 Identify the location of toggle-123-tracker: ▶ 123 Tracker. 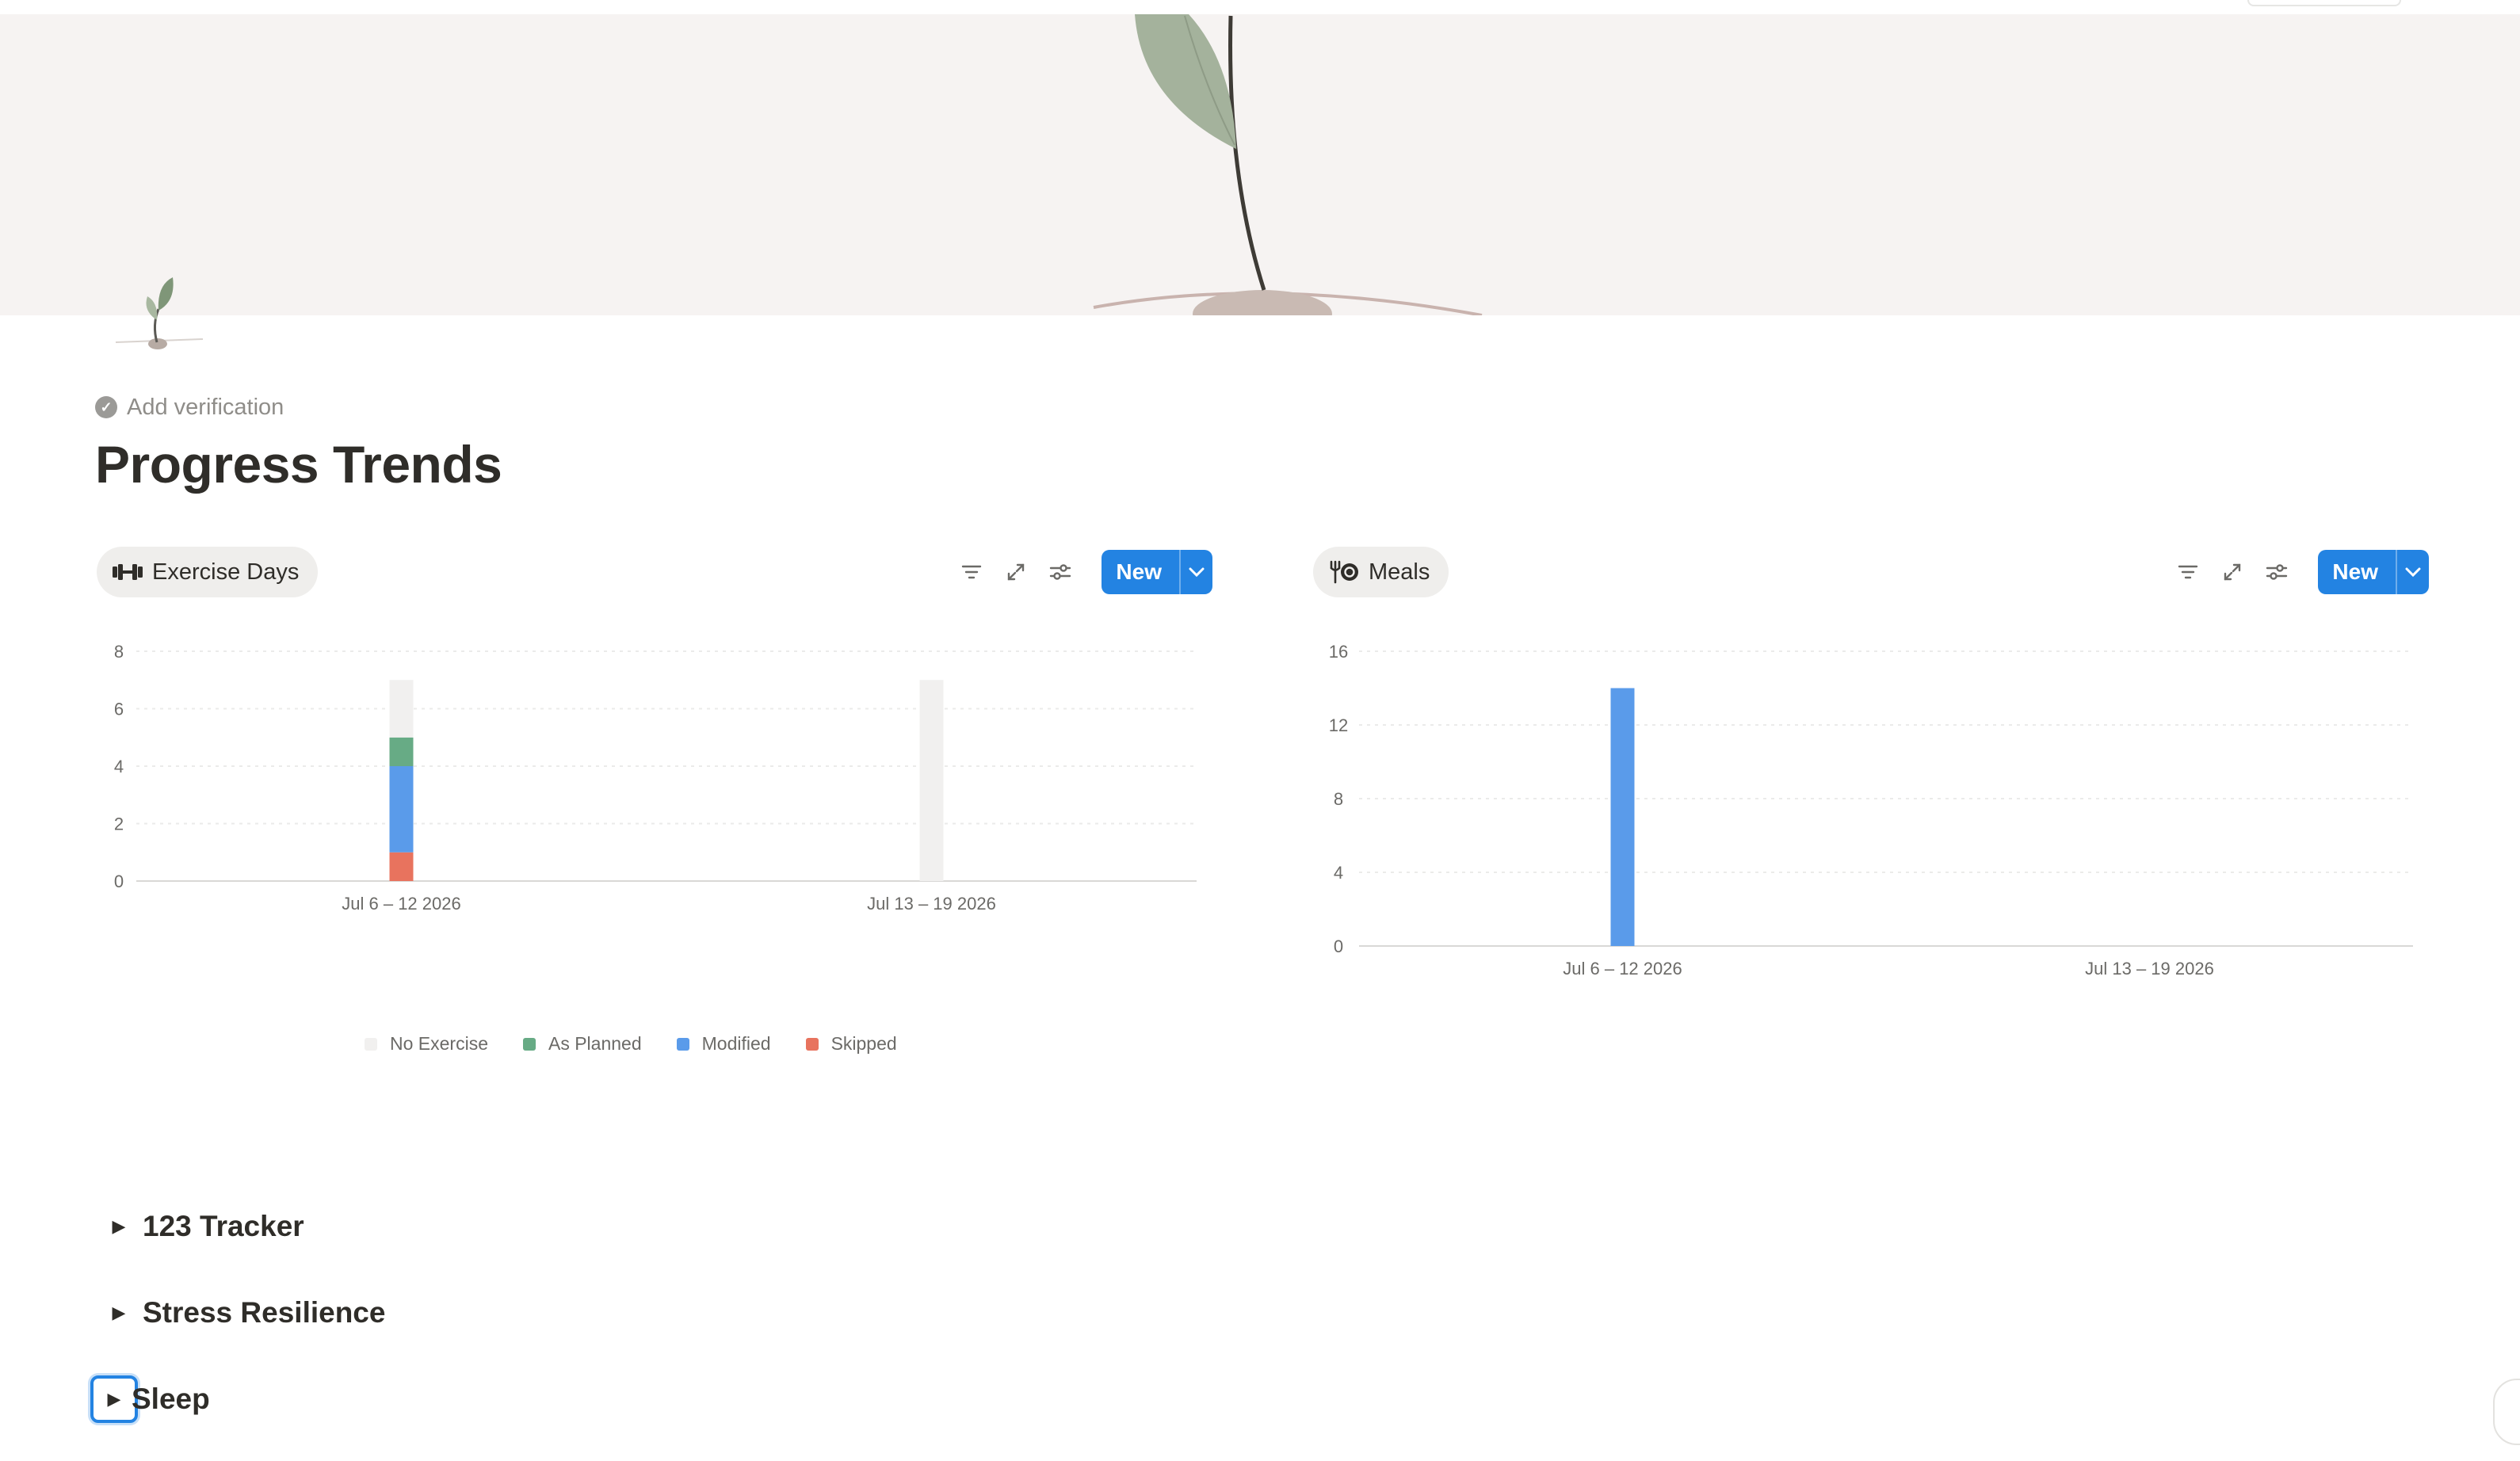
(199, 1226).